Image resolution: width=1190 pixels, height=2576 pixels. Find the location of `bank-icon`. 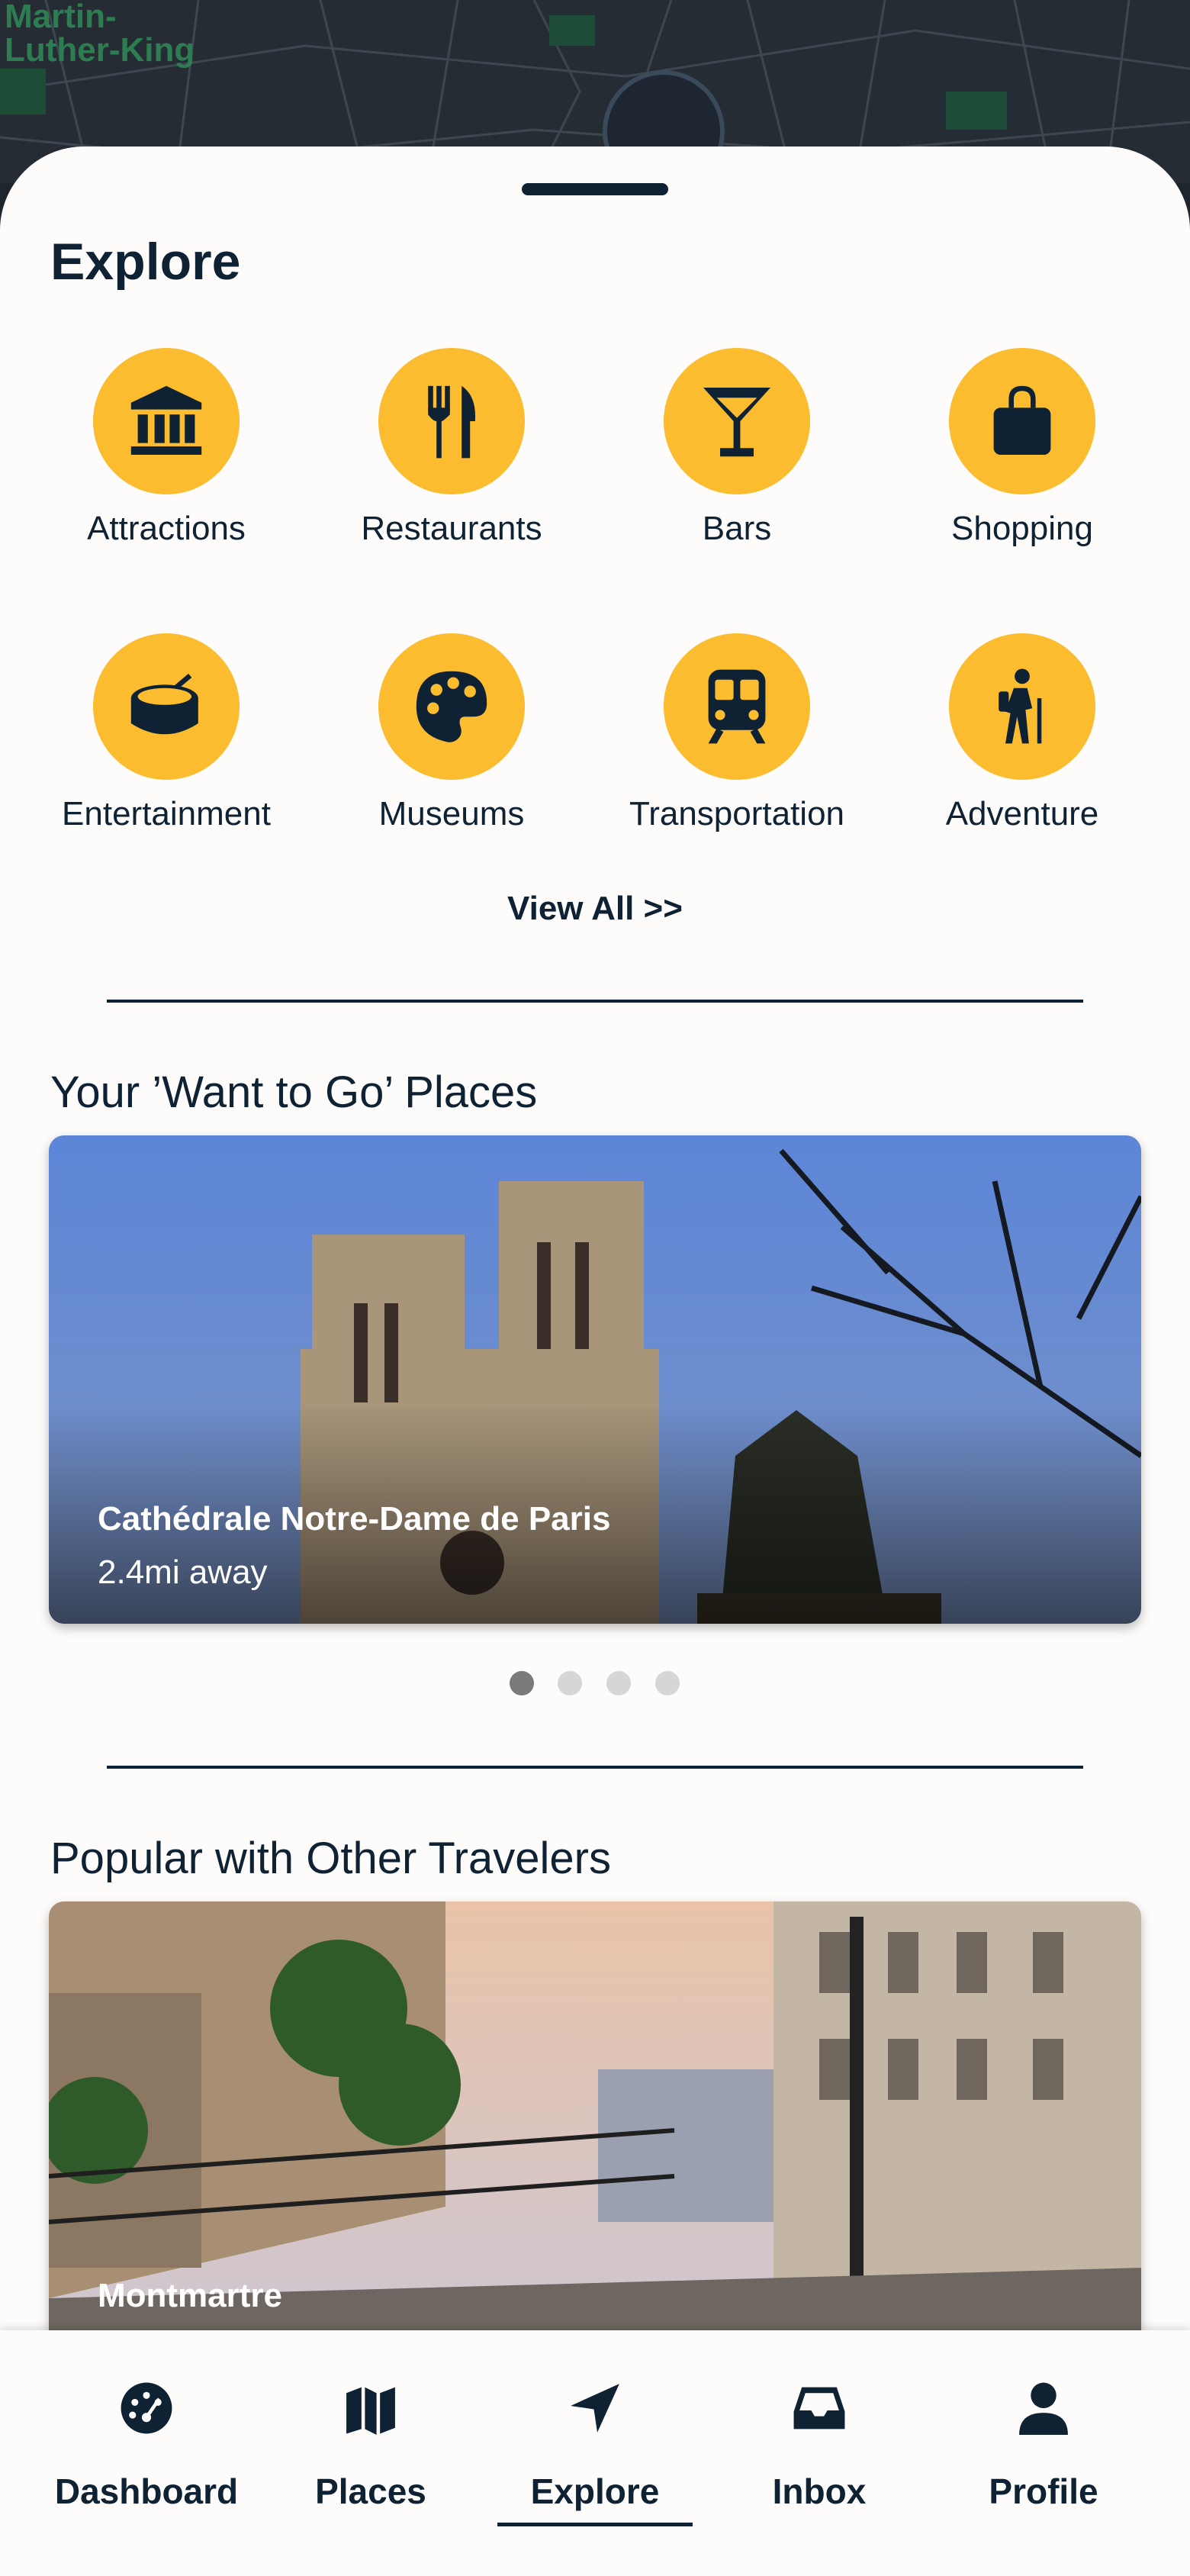

bank-icon is located at coordinates (166, 421).